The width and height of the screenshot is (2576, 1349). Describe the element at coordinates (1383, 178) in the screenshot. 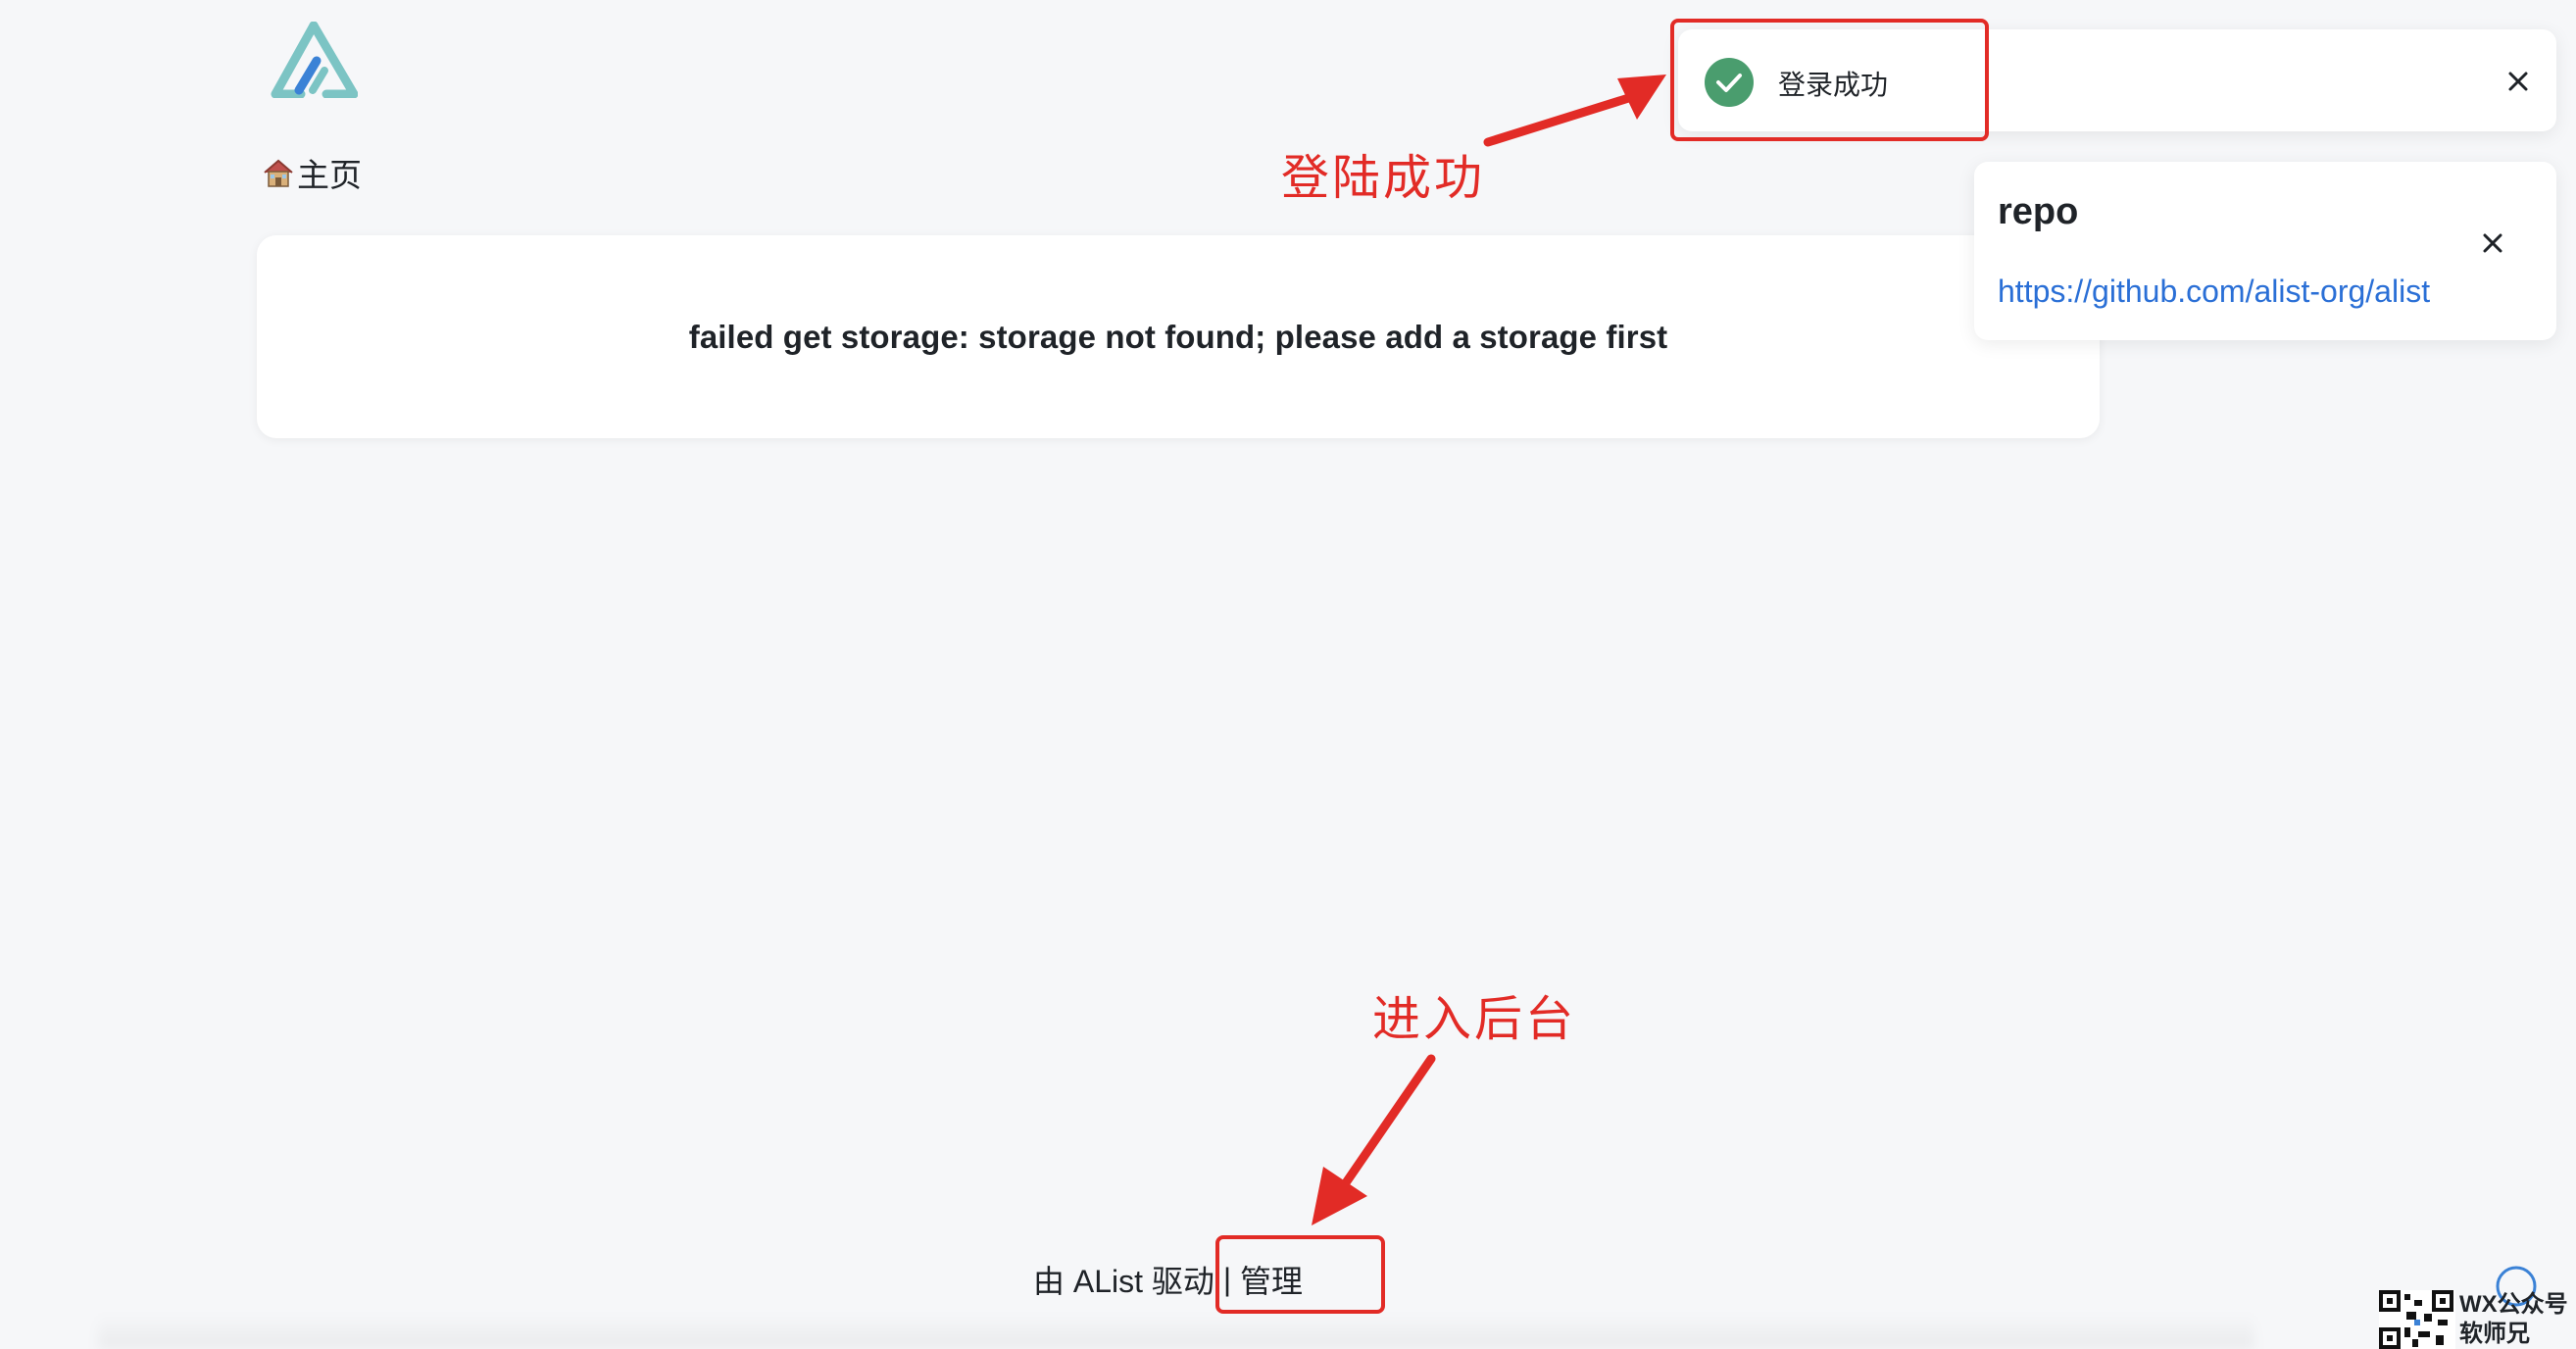

I see `annotation-label-login-success: 登陆成功` at that location.